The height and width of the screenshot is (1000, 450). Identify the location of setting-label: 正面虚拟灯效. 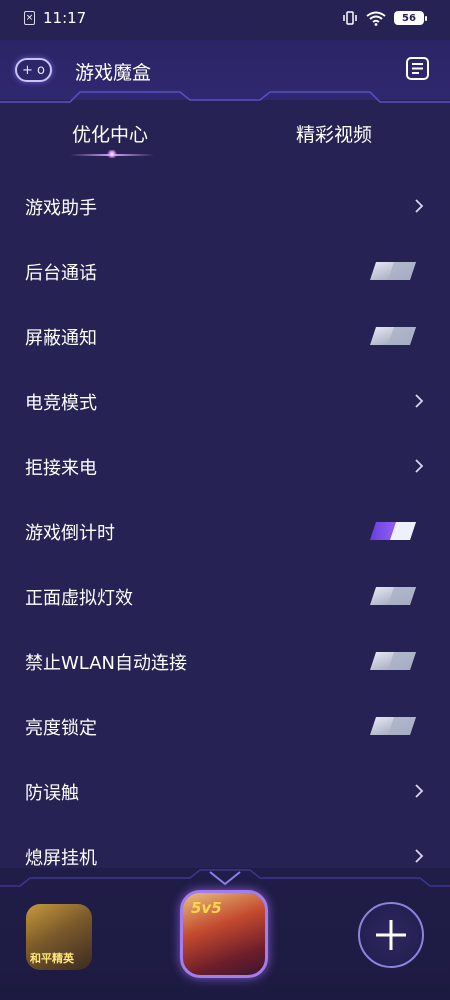
(79, 598).